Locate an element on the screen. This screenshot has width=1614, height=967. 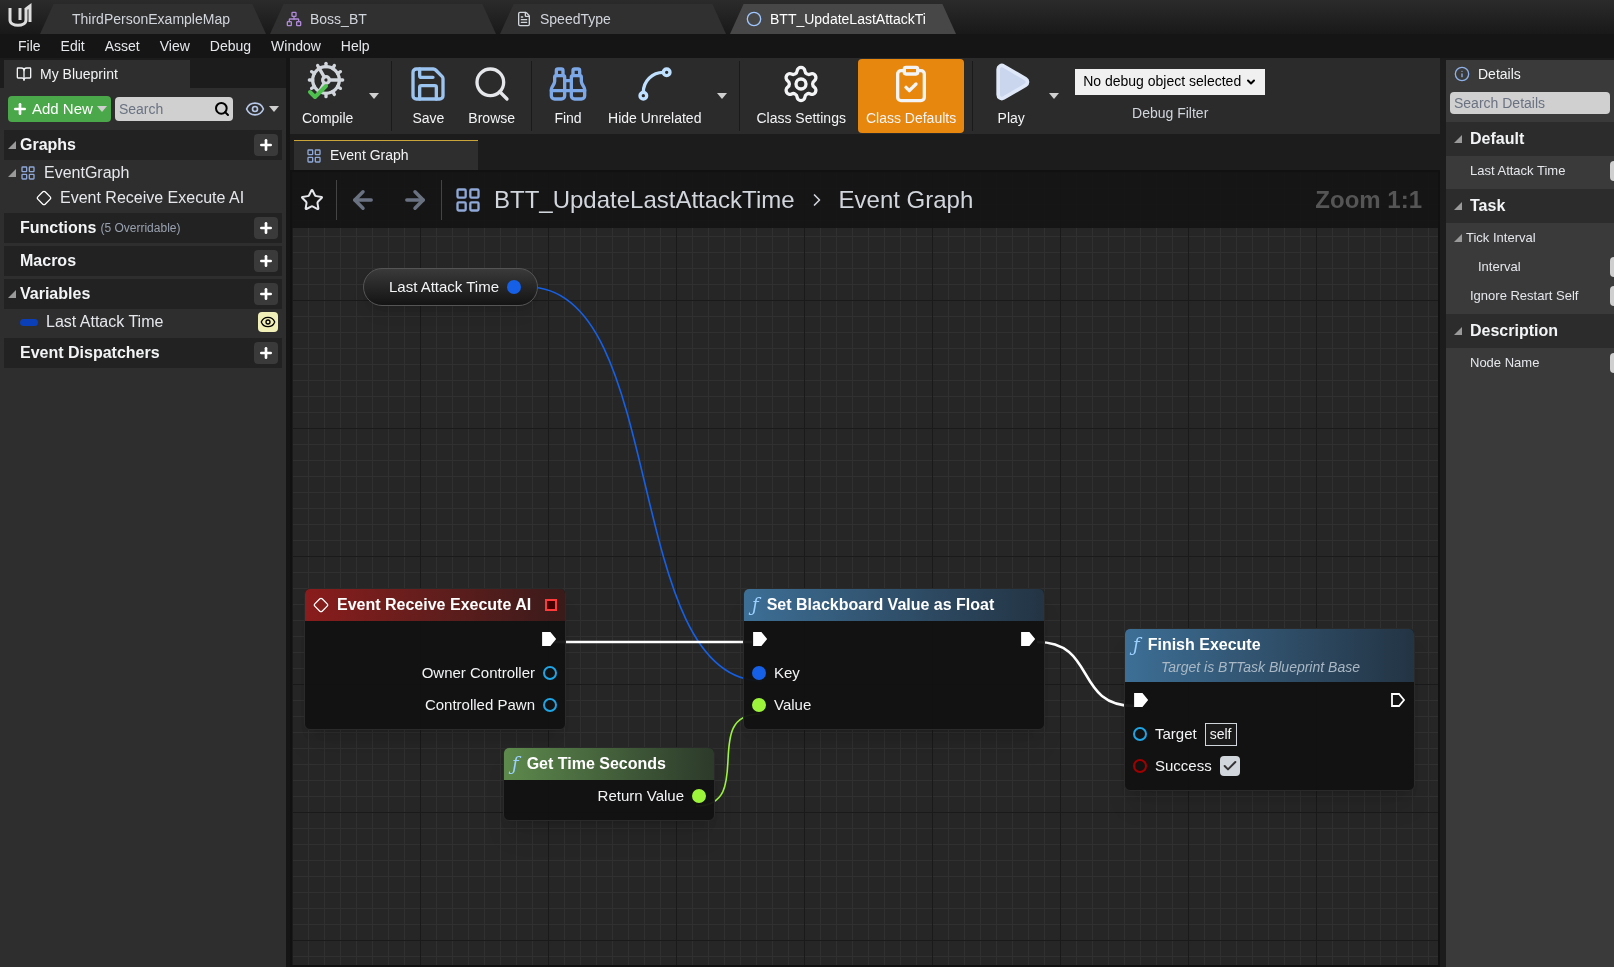
pin-label: Success is located at coordinates (1183, 765).